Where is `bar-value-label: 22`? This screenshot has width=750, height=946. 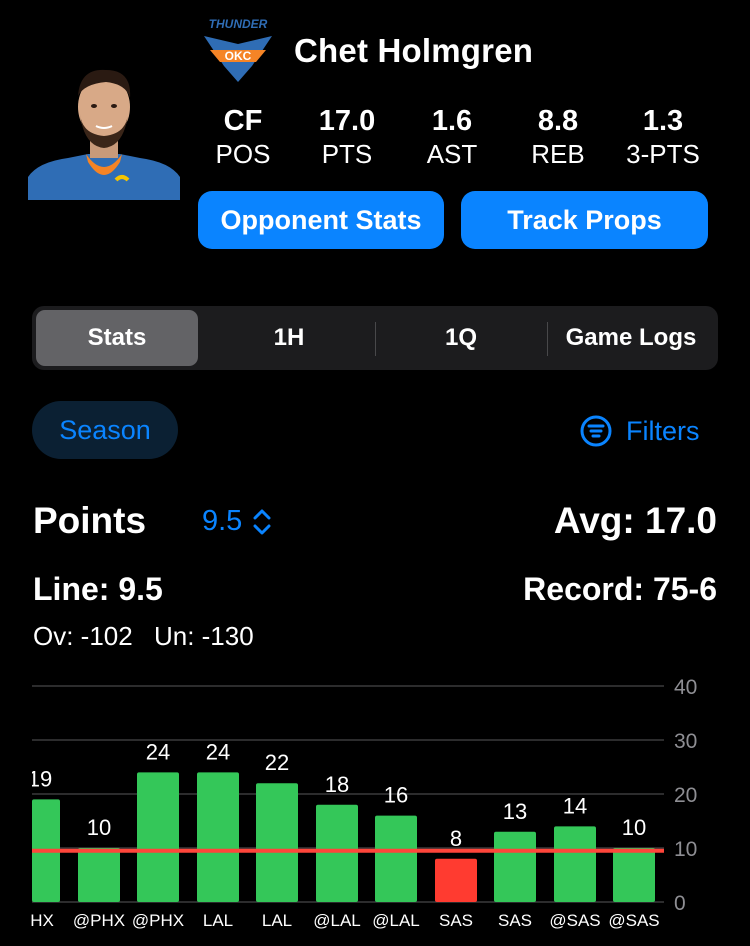
bar-value-label: 22 is located at coordinates (277, 762).